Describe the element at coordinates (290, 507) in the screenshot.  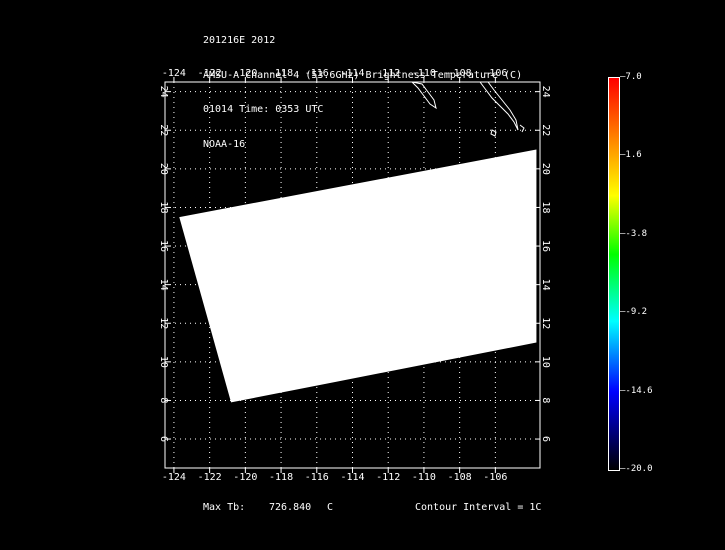
I see `max-tb-value: 726.840` at that location.